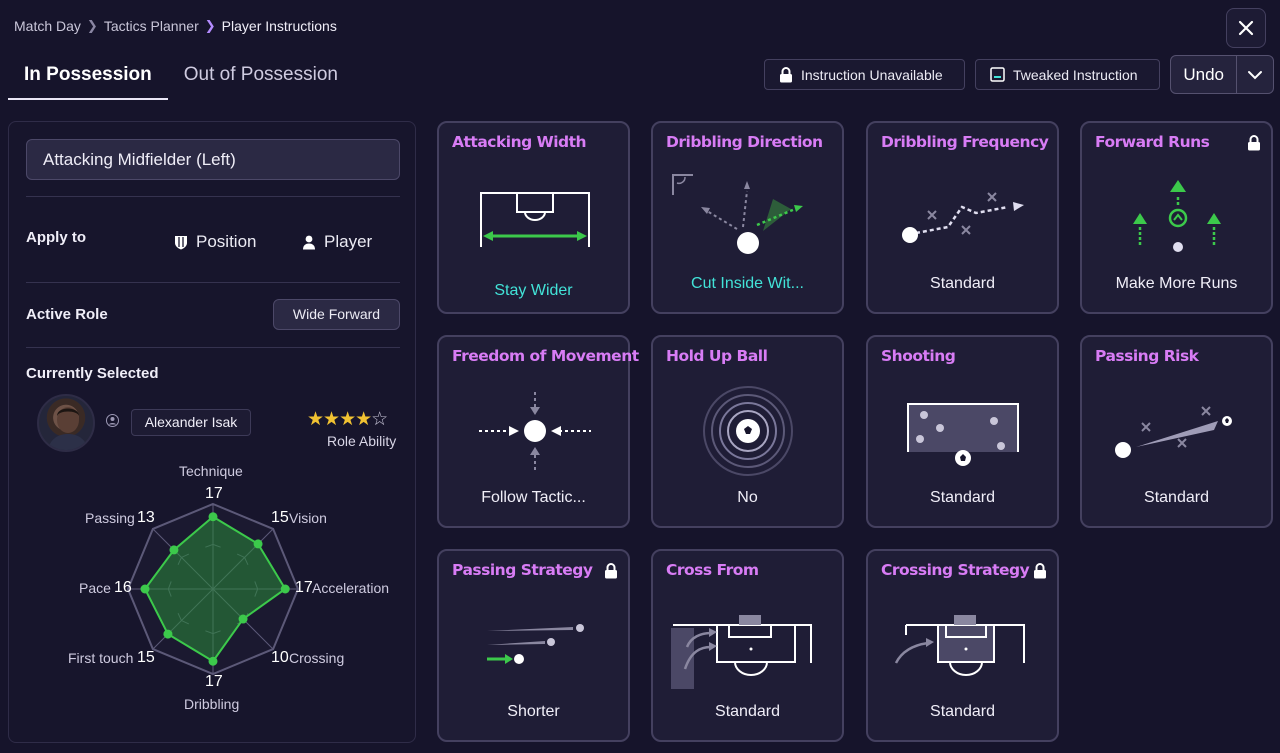  What do you see at coordinates (261, 78) in the screenshot?
I see `tab-out-of-possession: Out of Possession` at bounding box center [261, 78].